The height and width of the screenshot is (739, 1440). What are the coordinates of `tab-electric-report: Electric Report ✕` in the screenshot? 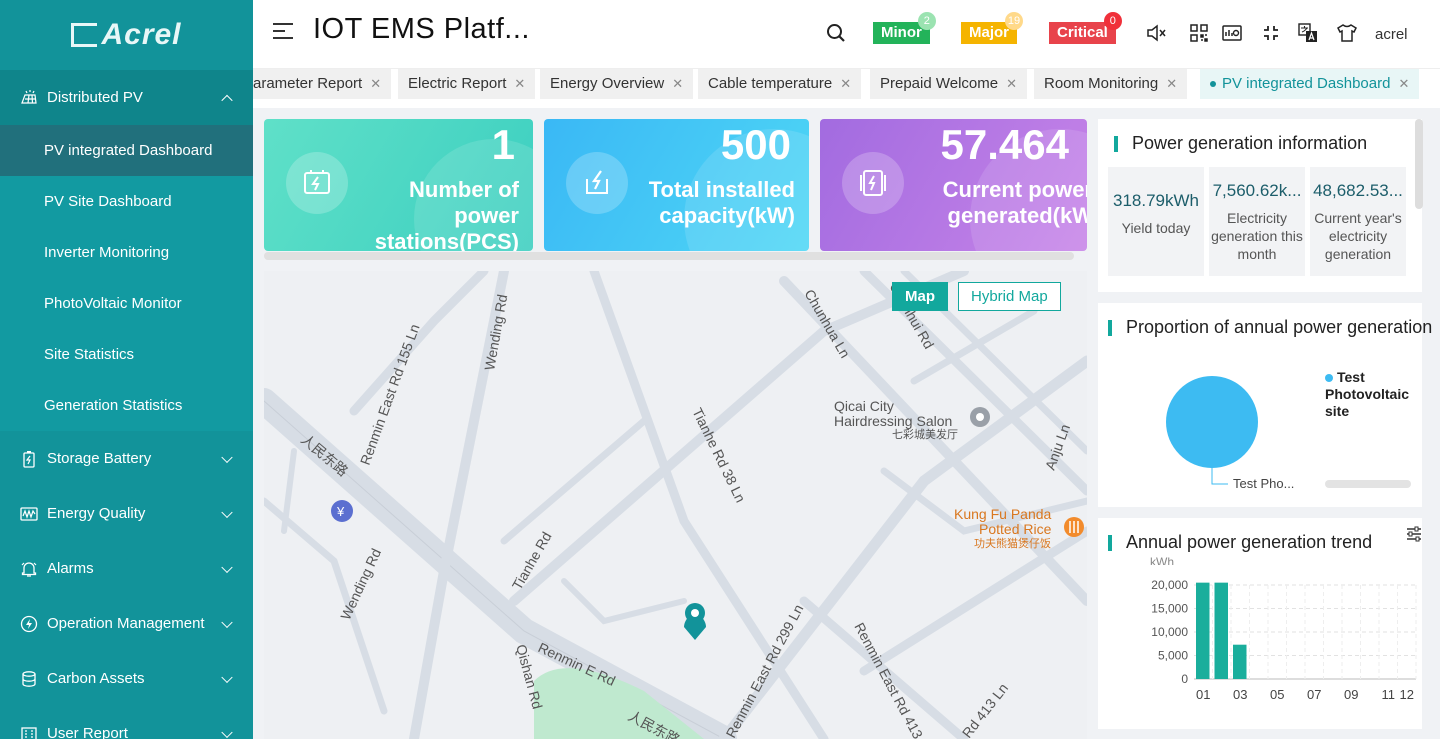 It's located at (467, 84).